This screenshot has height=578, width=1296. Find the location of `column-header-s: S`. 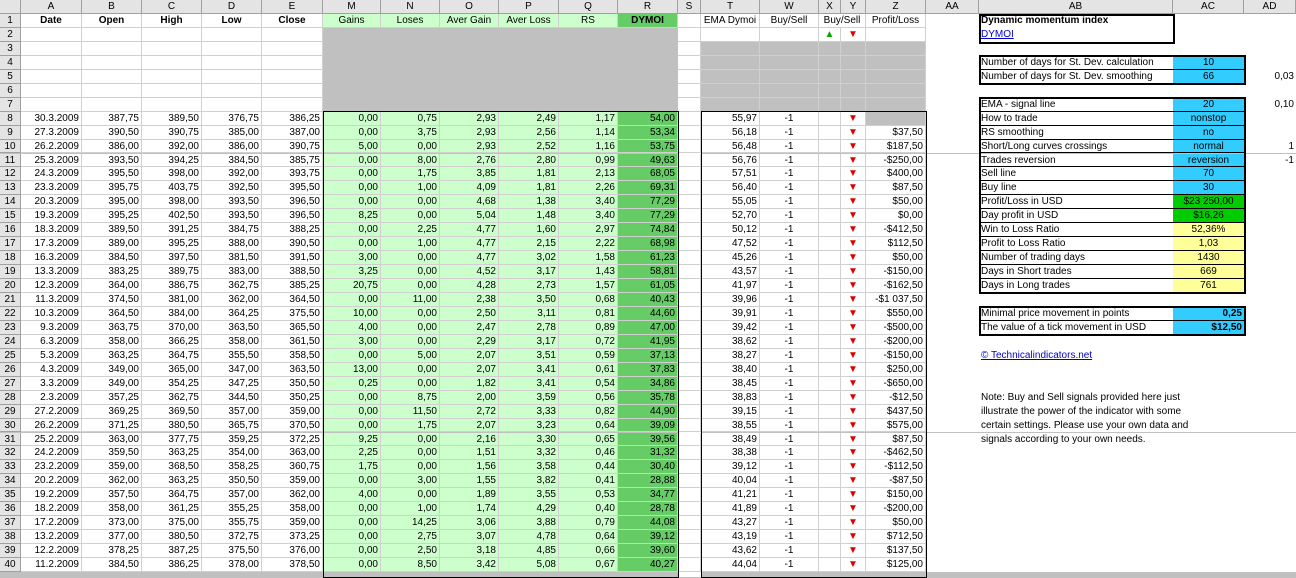

column-header-s: S is located at coordinates (689, 7).